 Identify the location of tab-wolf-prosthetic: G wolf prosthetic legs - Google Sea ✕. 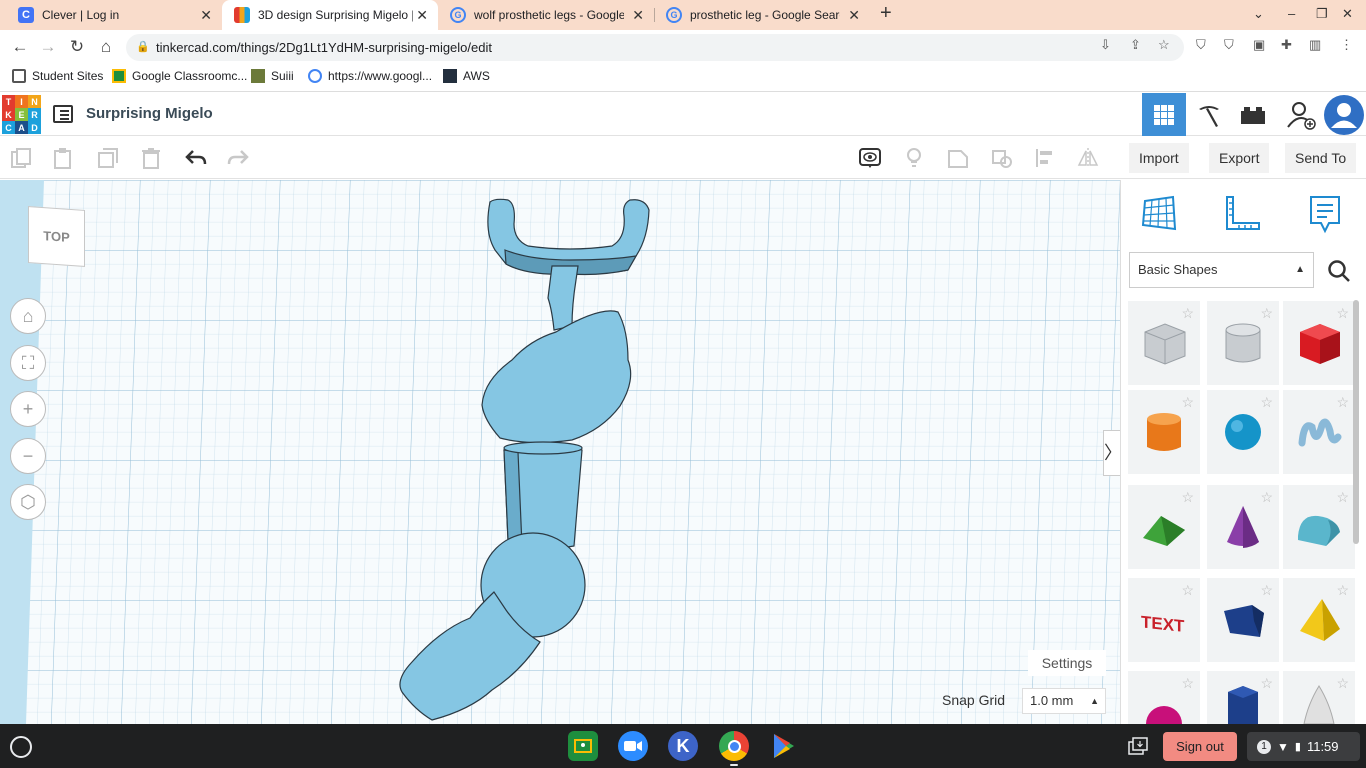
(546, 15).